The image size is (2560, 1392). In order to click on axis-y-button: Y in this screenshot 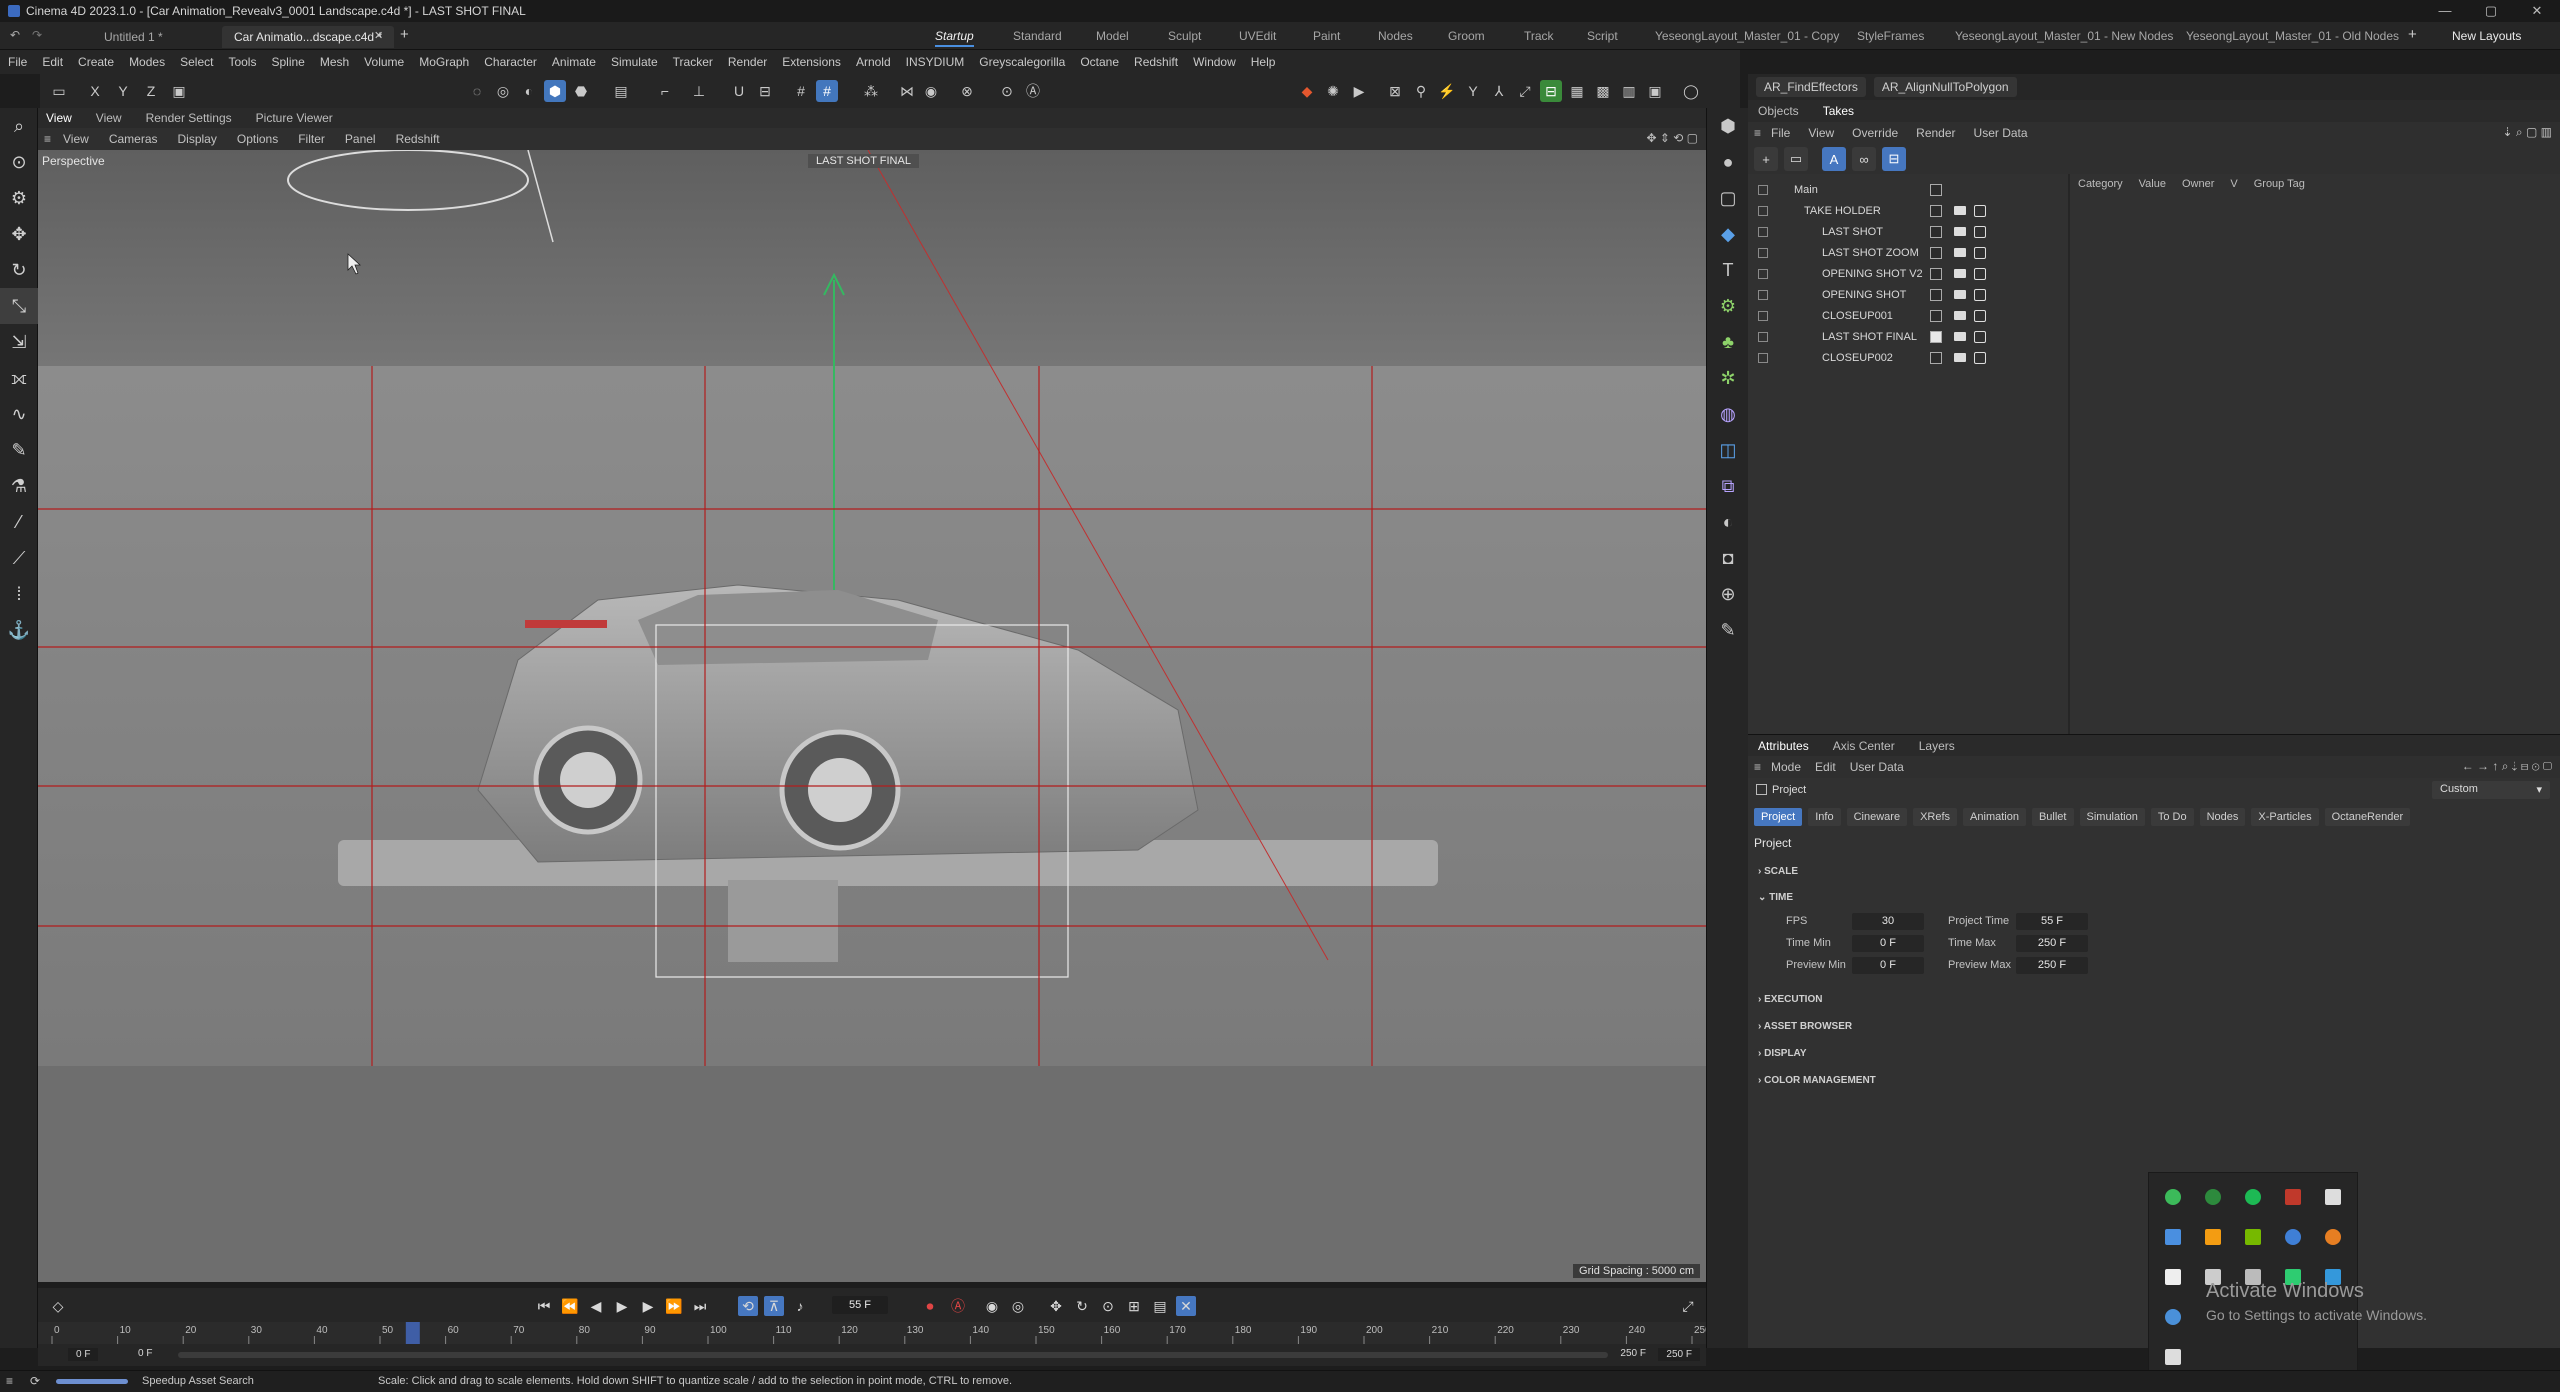, I will do `click(123, 91)`.